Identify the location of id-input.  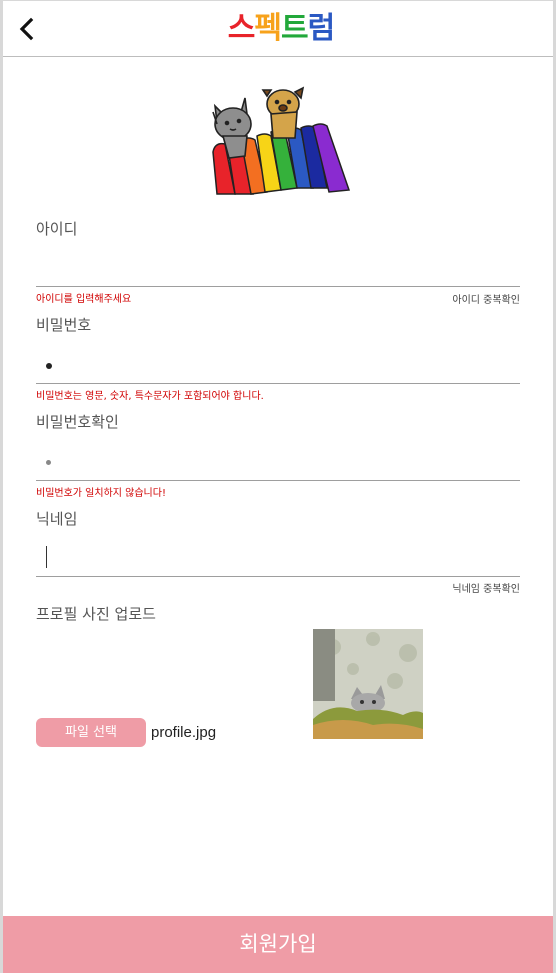
(278, 268).